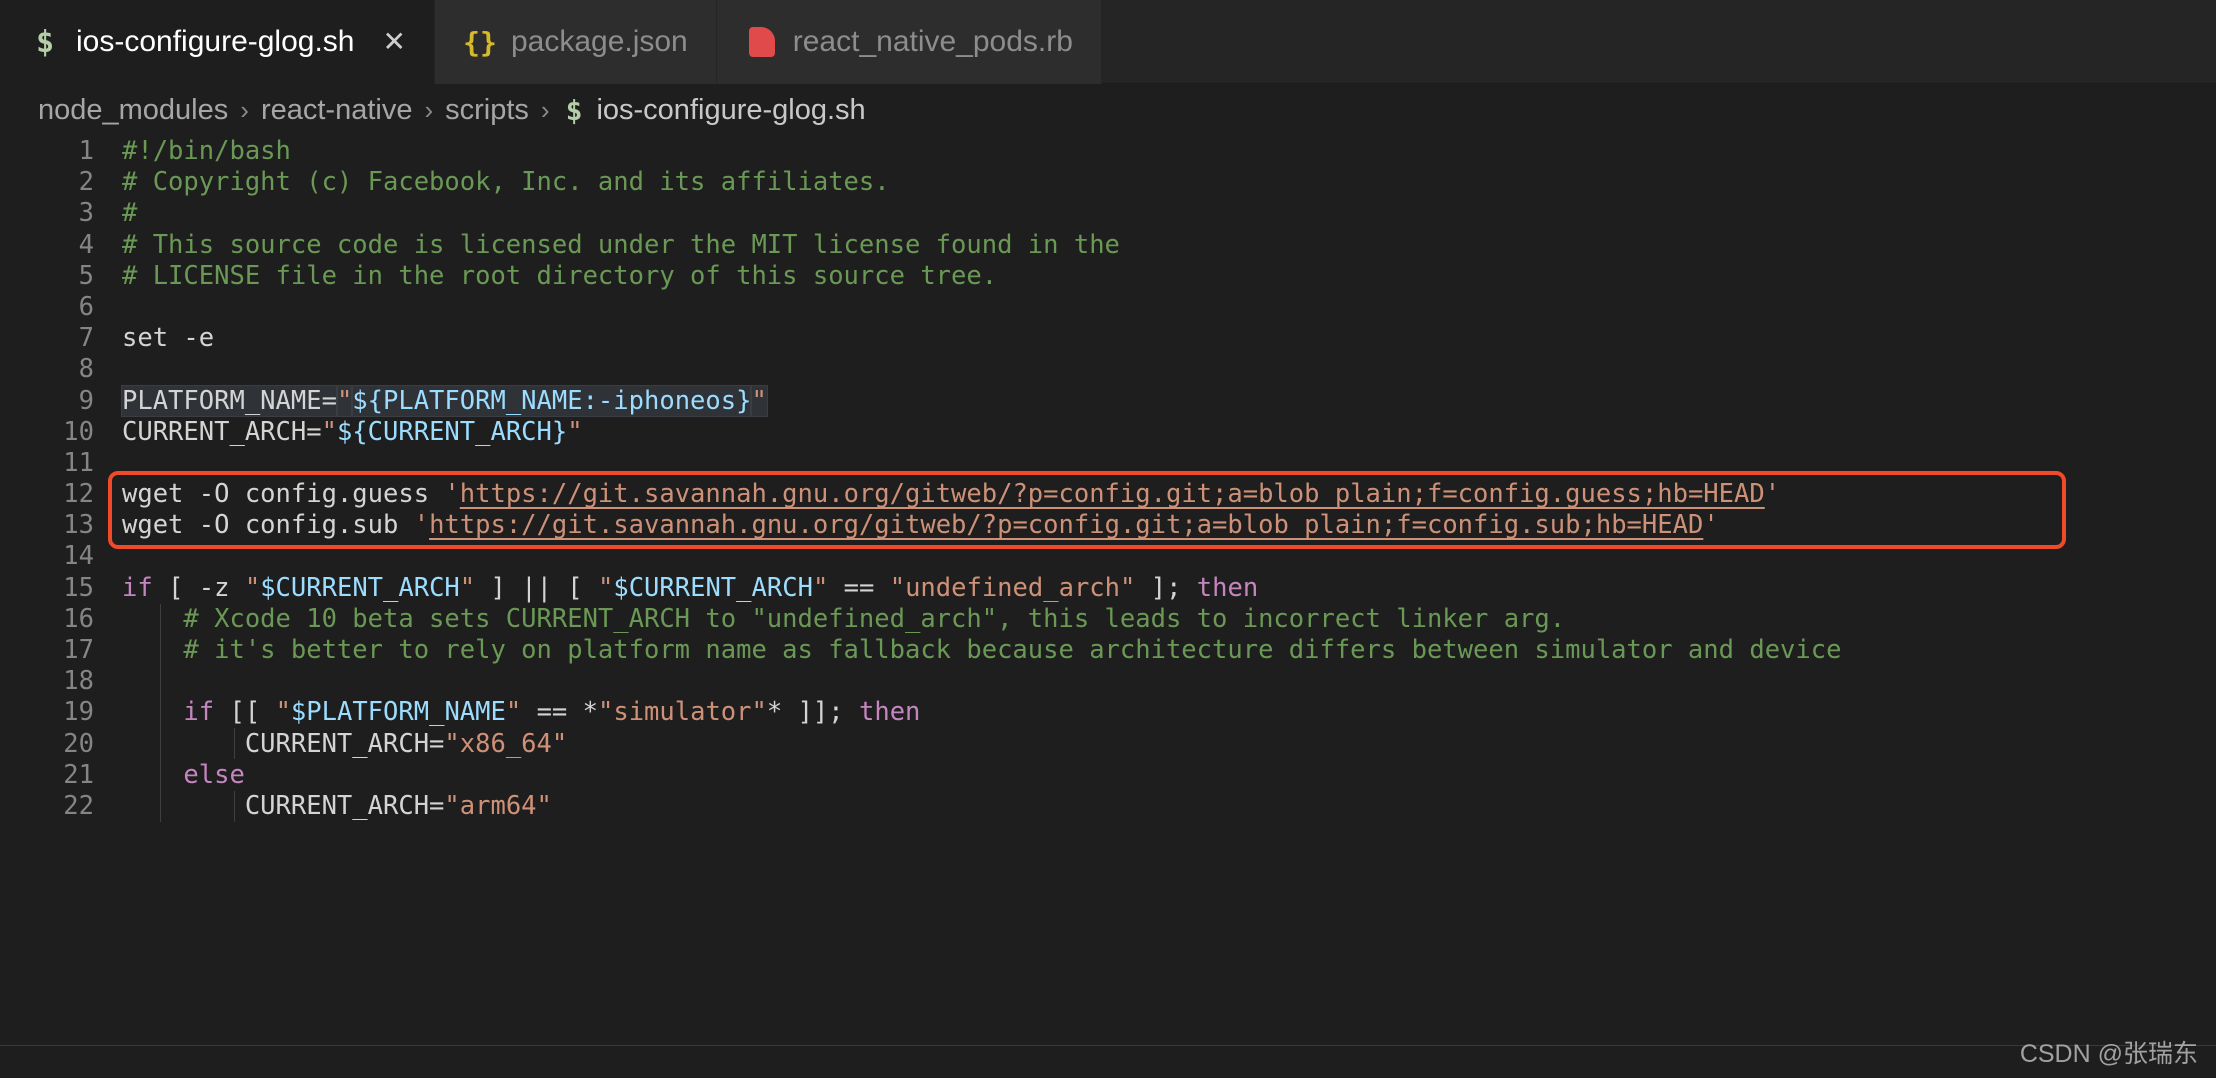  I want to click on line-number: 21, so click(78, 774).